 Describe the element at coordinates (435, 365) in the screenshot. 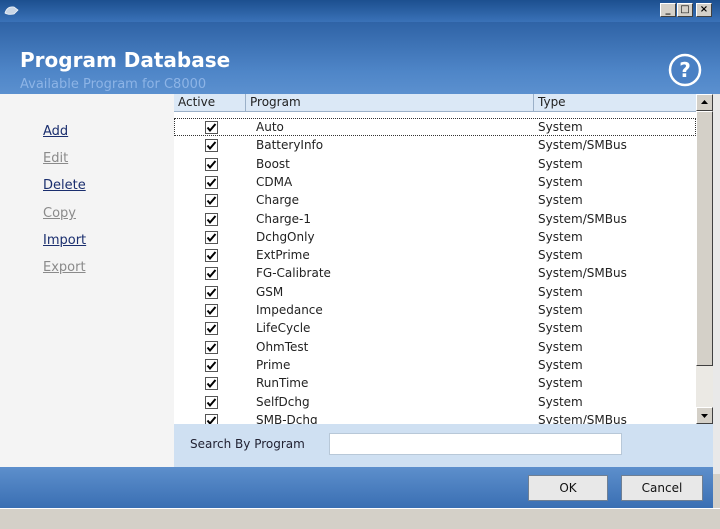

I see `table-row: Prime System` at that location.